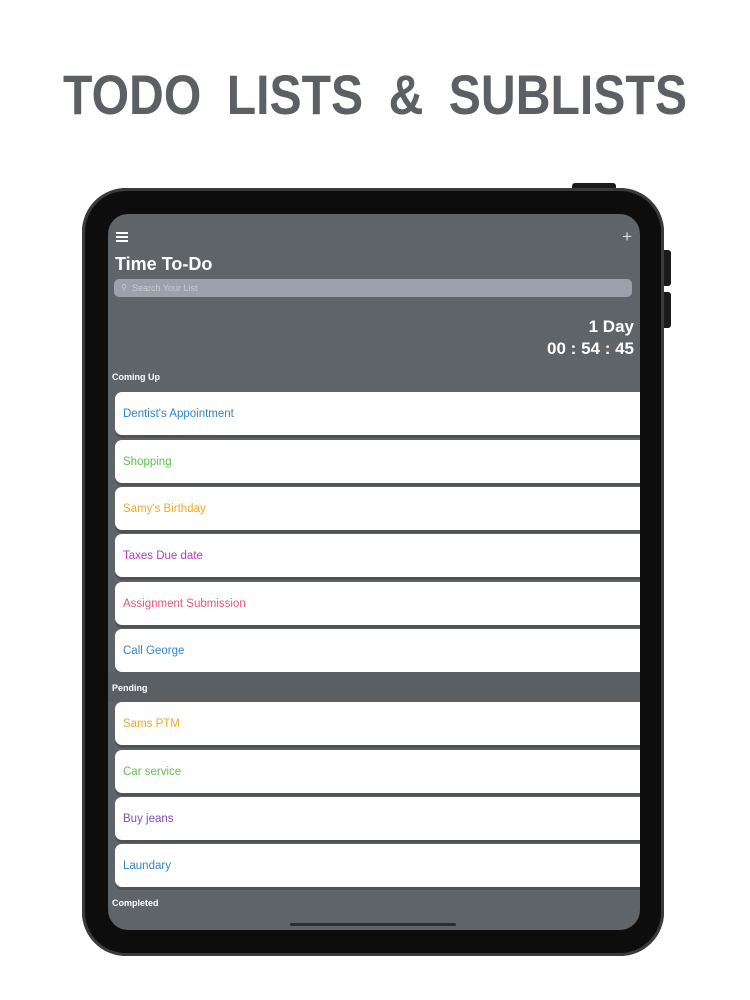  I want to click on list-item: Laundary, so click(377, 865).